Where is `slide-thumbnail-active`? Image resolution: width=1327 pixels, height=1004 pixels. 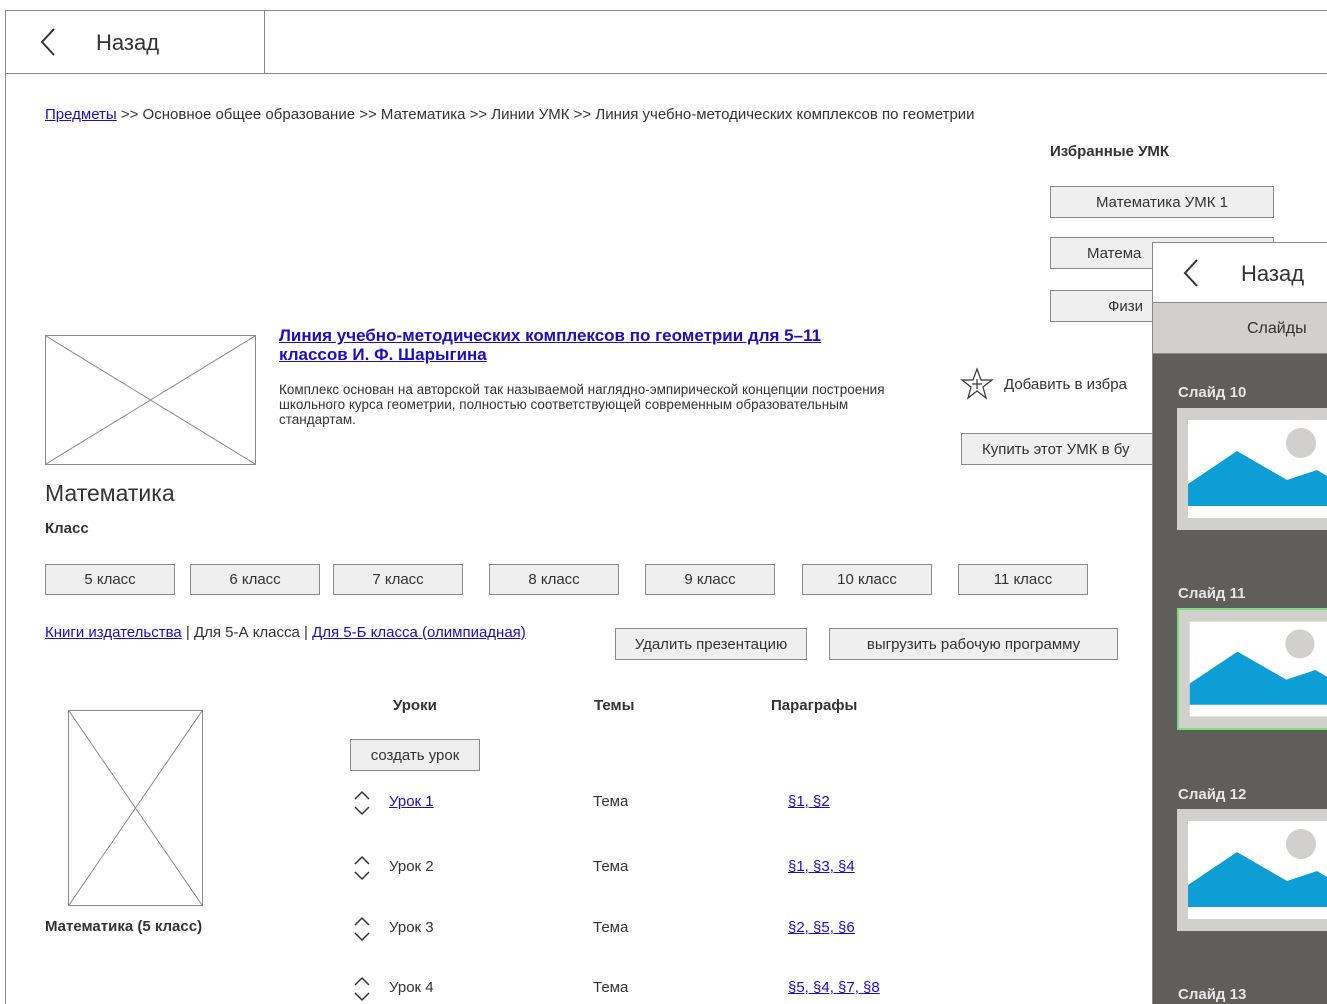
slide-thumbnail-active is located at coordinates (1252, 669).